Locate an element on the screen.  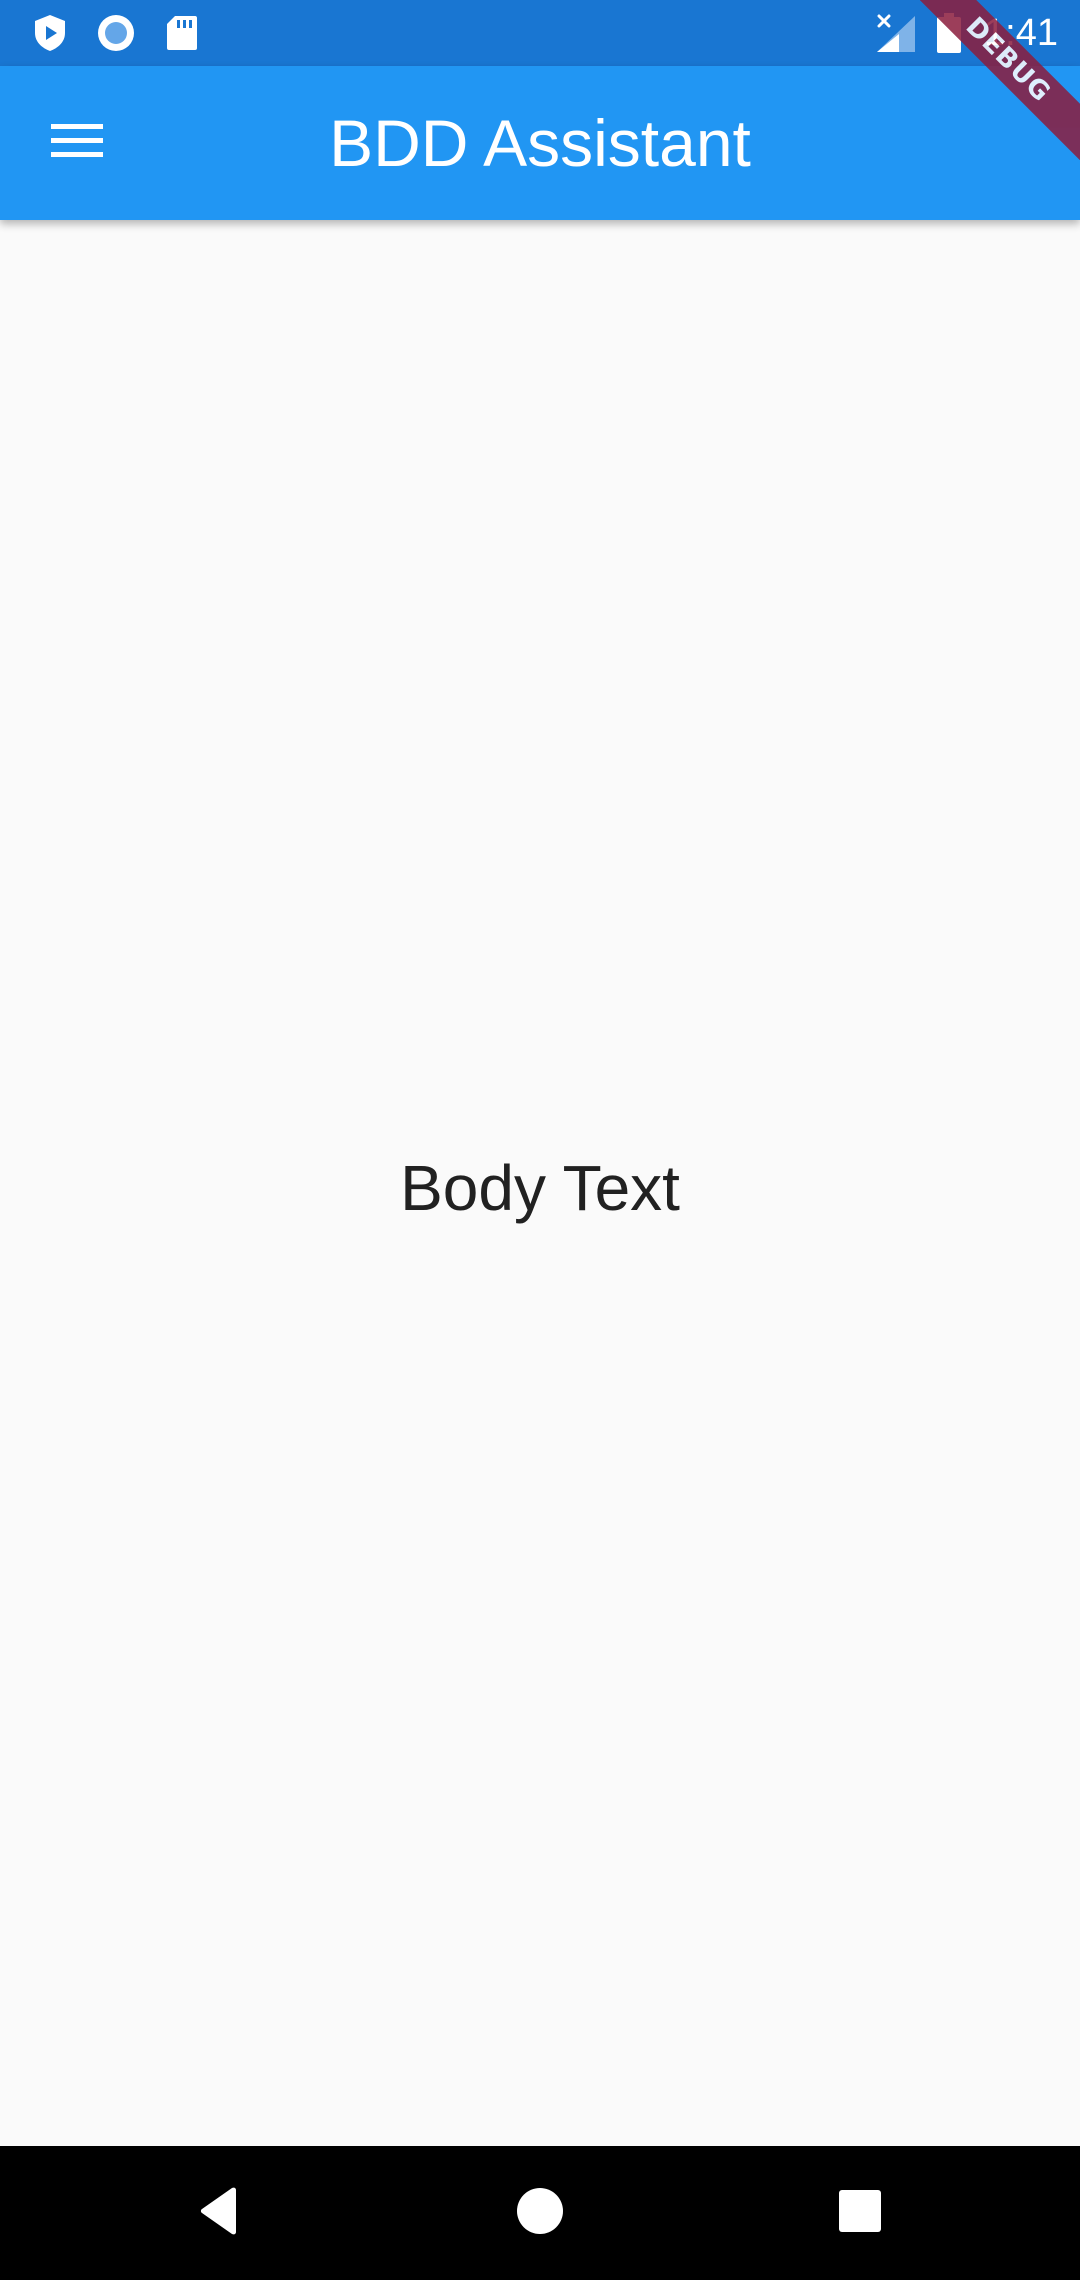
home-icon is located at coordinates (540, 2213).